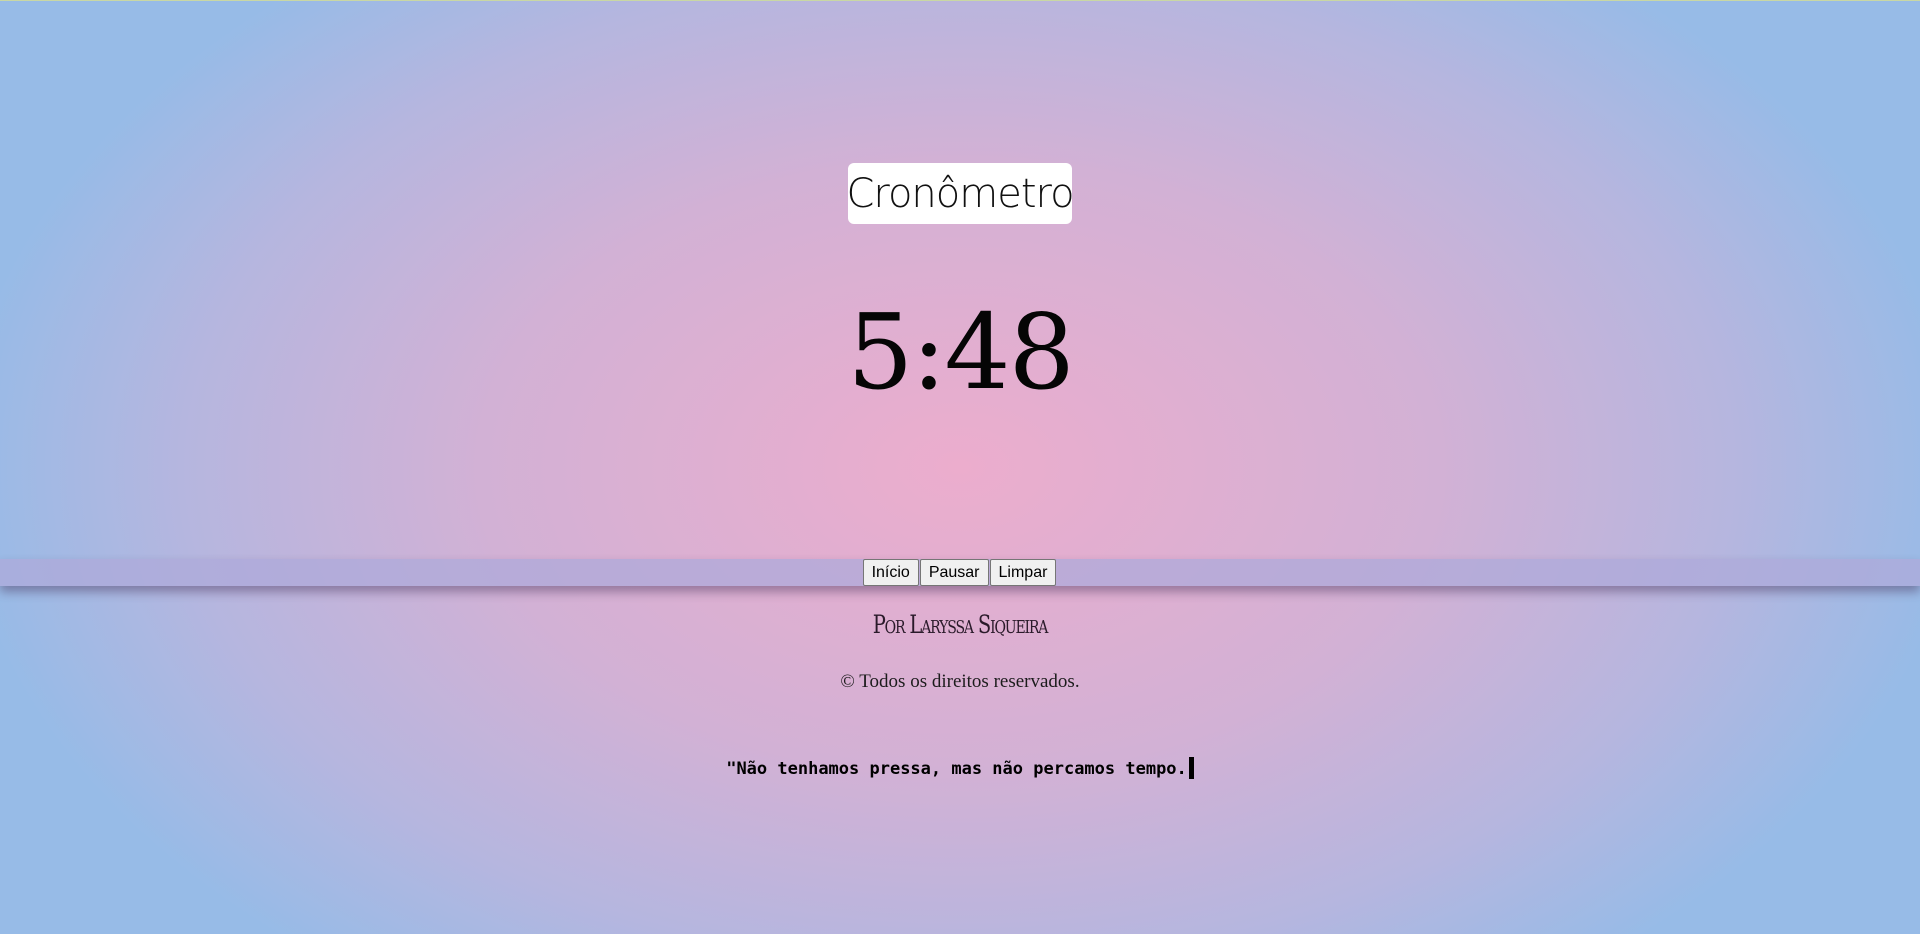 The height and width of the screenshot is (934, 1920). I want to click on author-credit: Por Laryssa Siqueira, so click(960, 624).